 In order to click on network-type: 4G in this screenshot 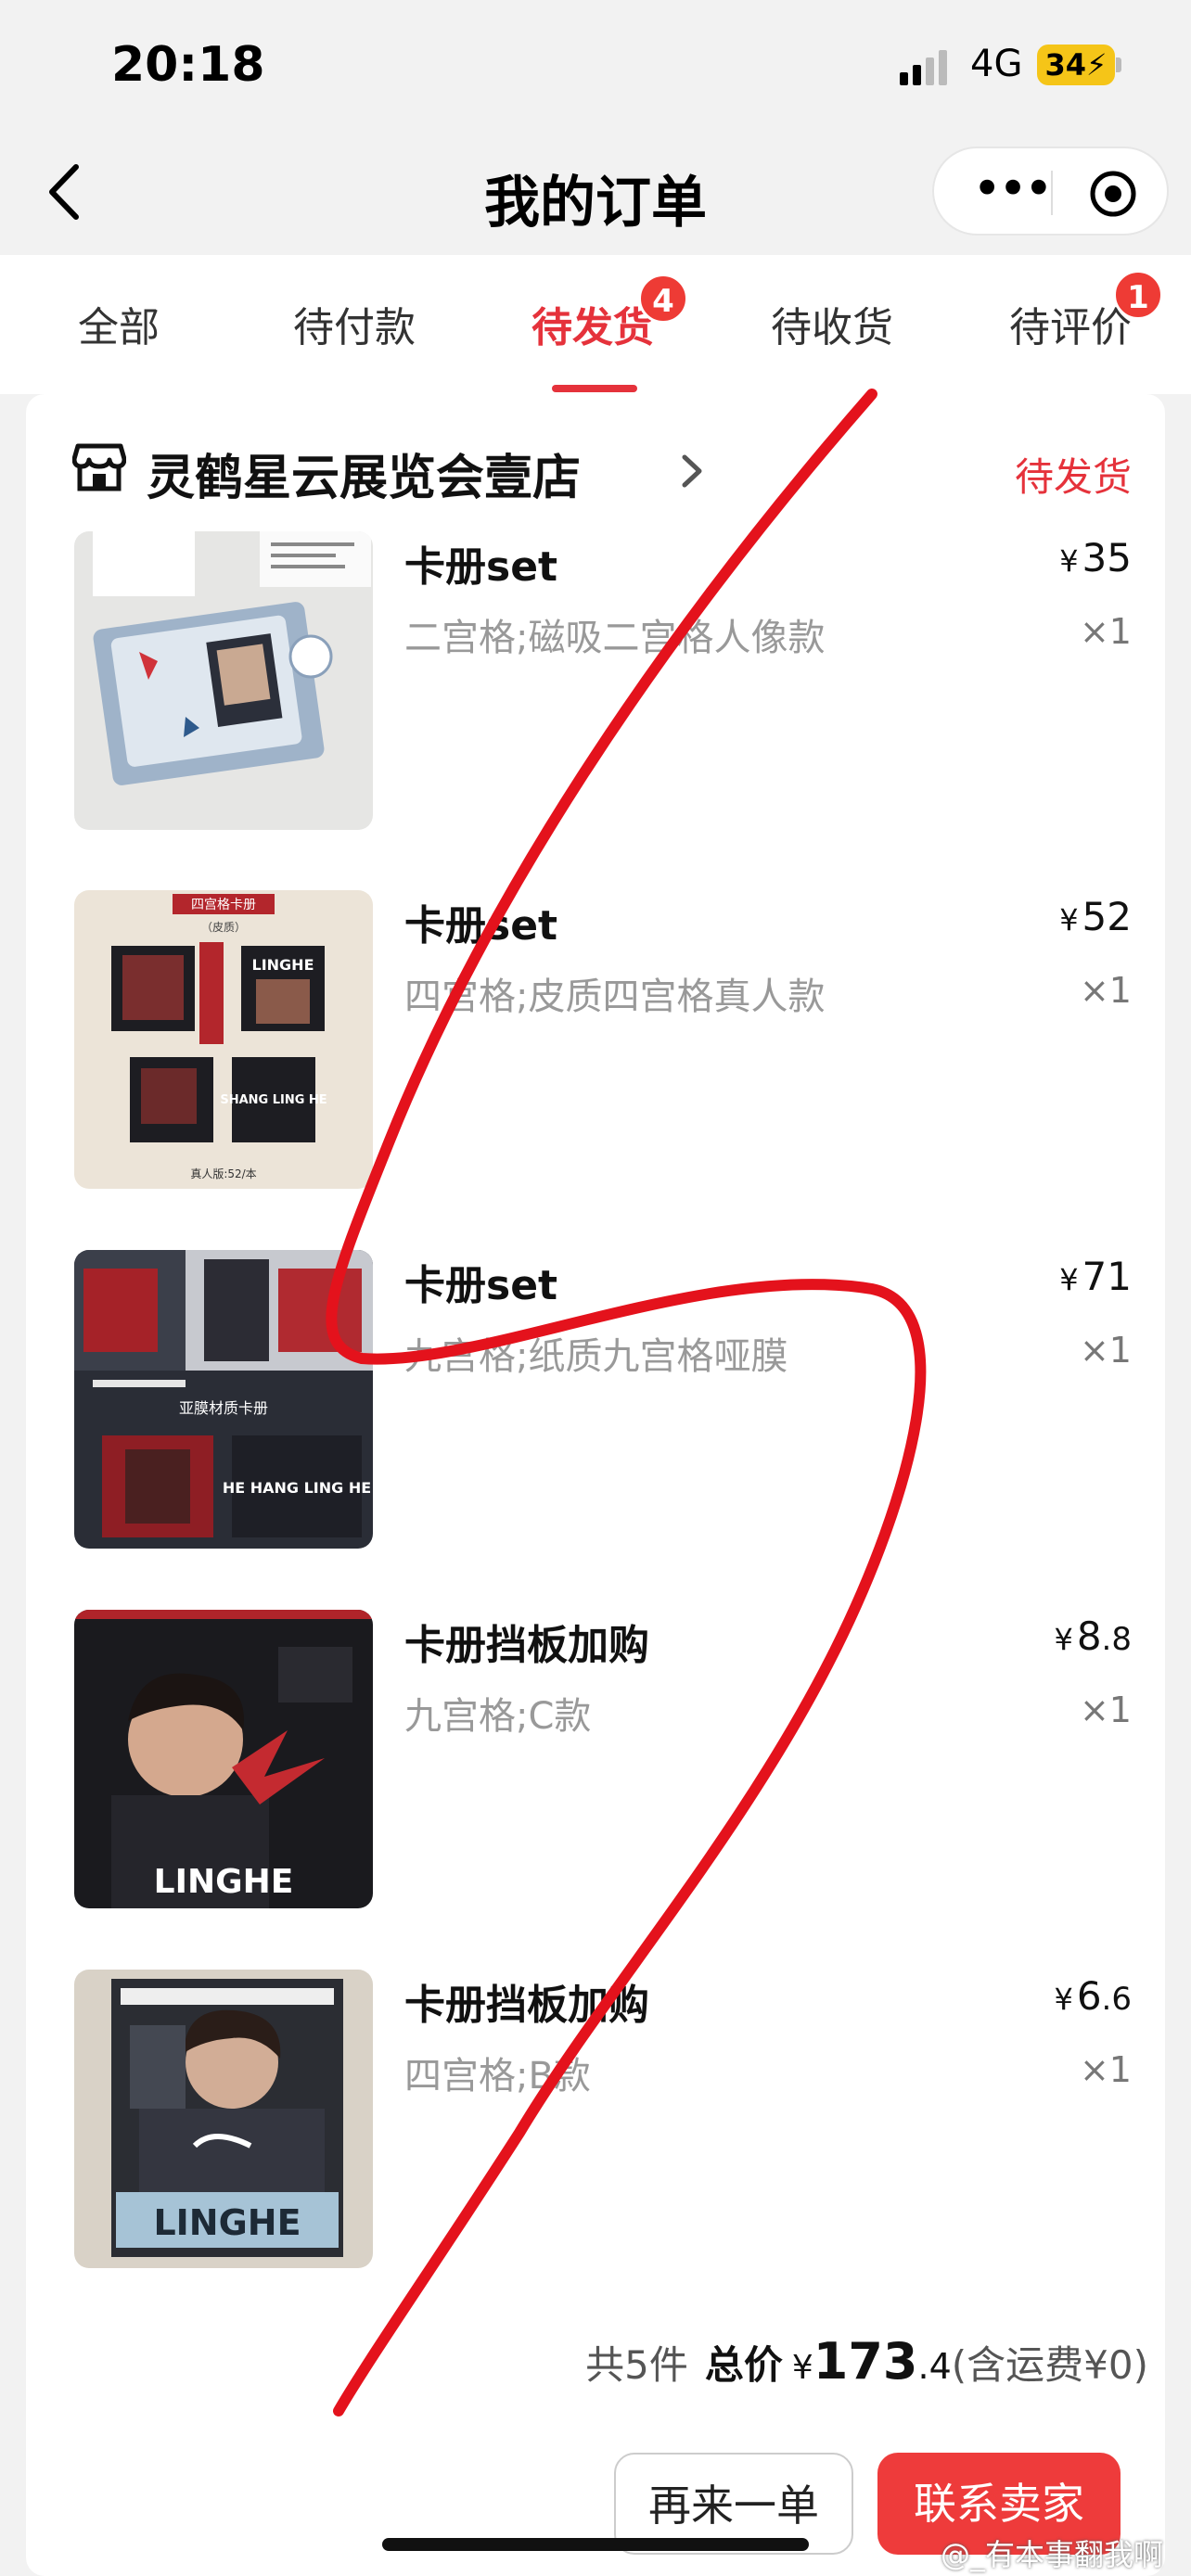, I will do `click(996, 64)`.